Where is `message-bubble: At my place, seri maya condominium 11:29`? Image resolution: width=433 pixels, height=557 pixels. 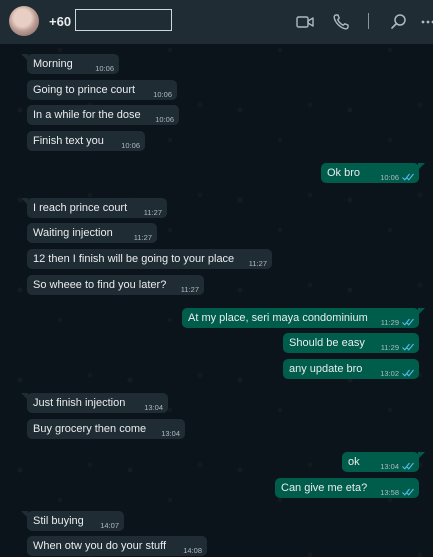
message-bubble: At my place, seri maya condominium 11:29 is located at coordinates (303, 318).